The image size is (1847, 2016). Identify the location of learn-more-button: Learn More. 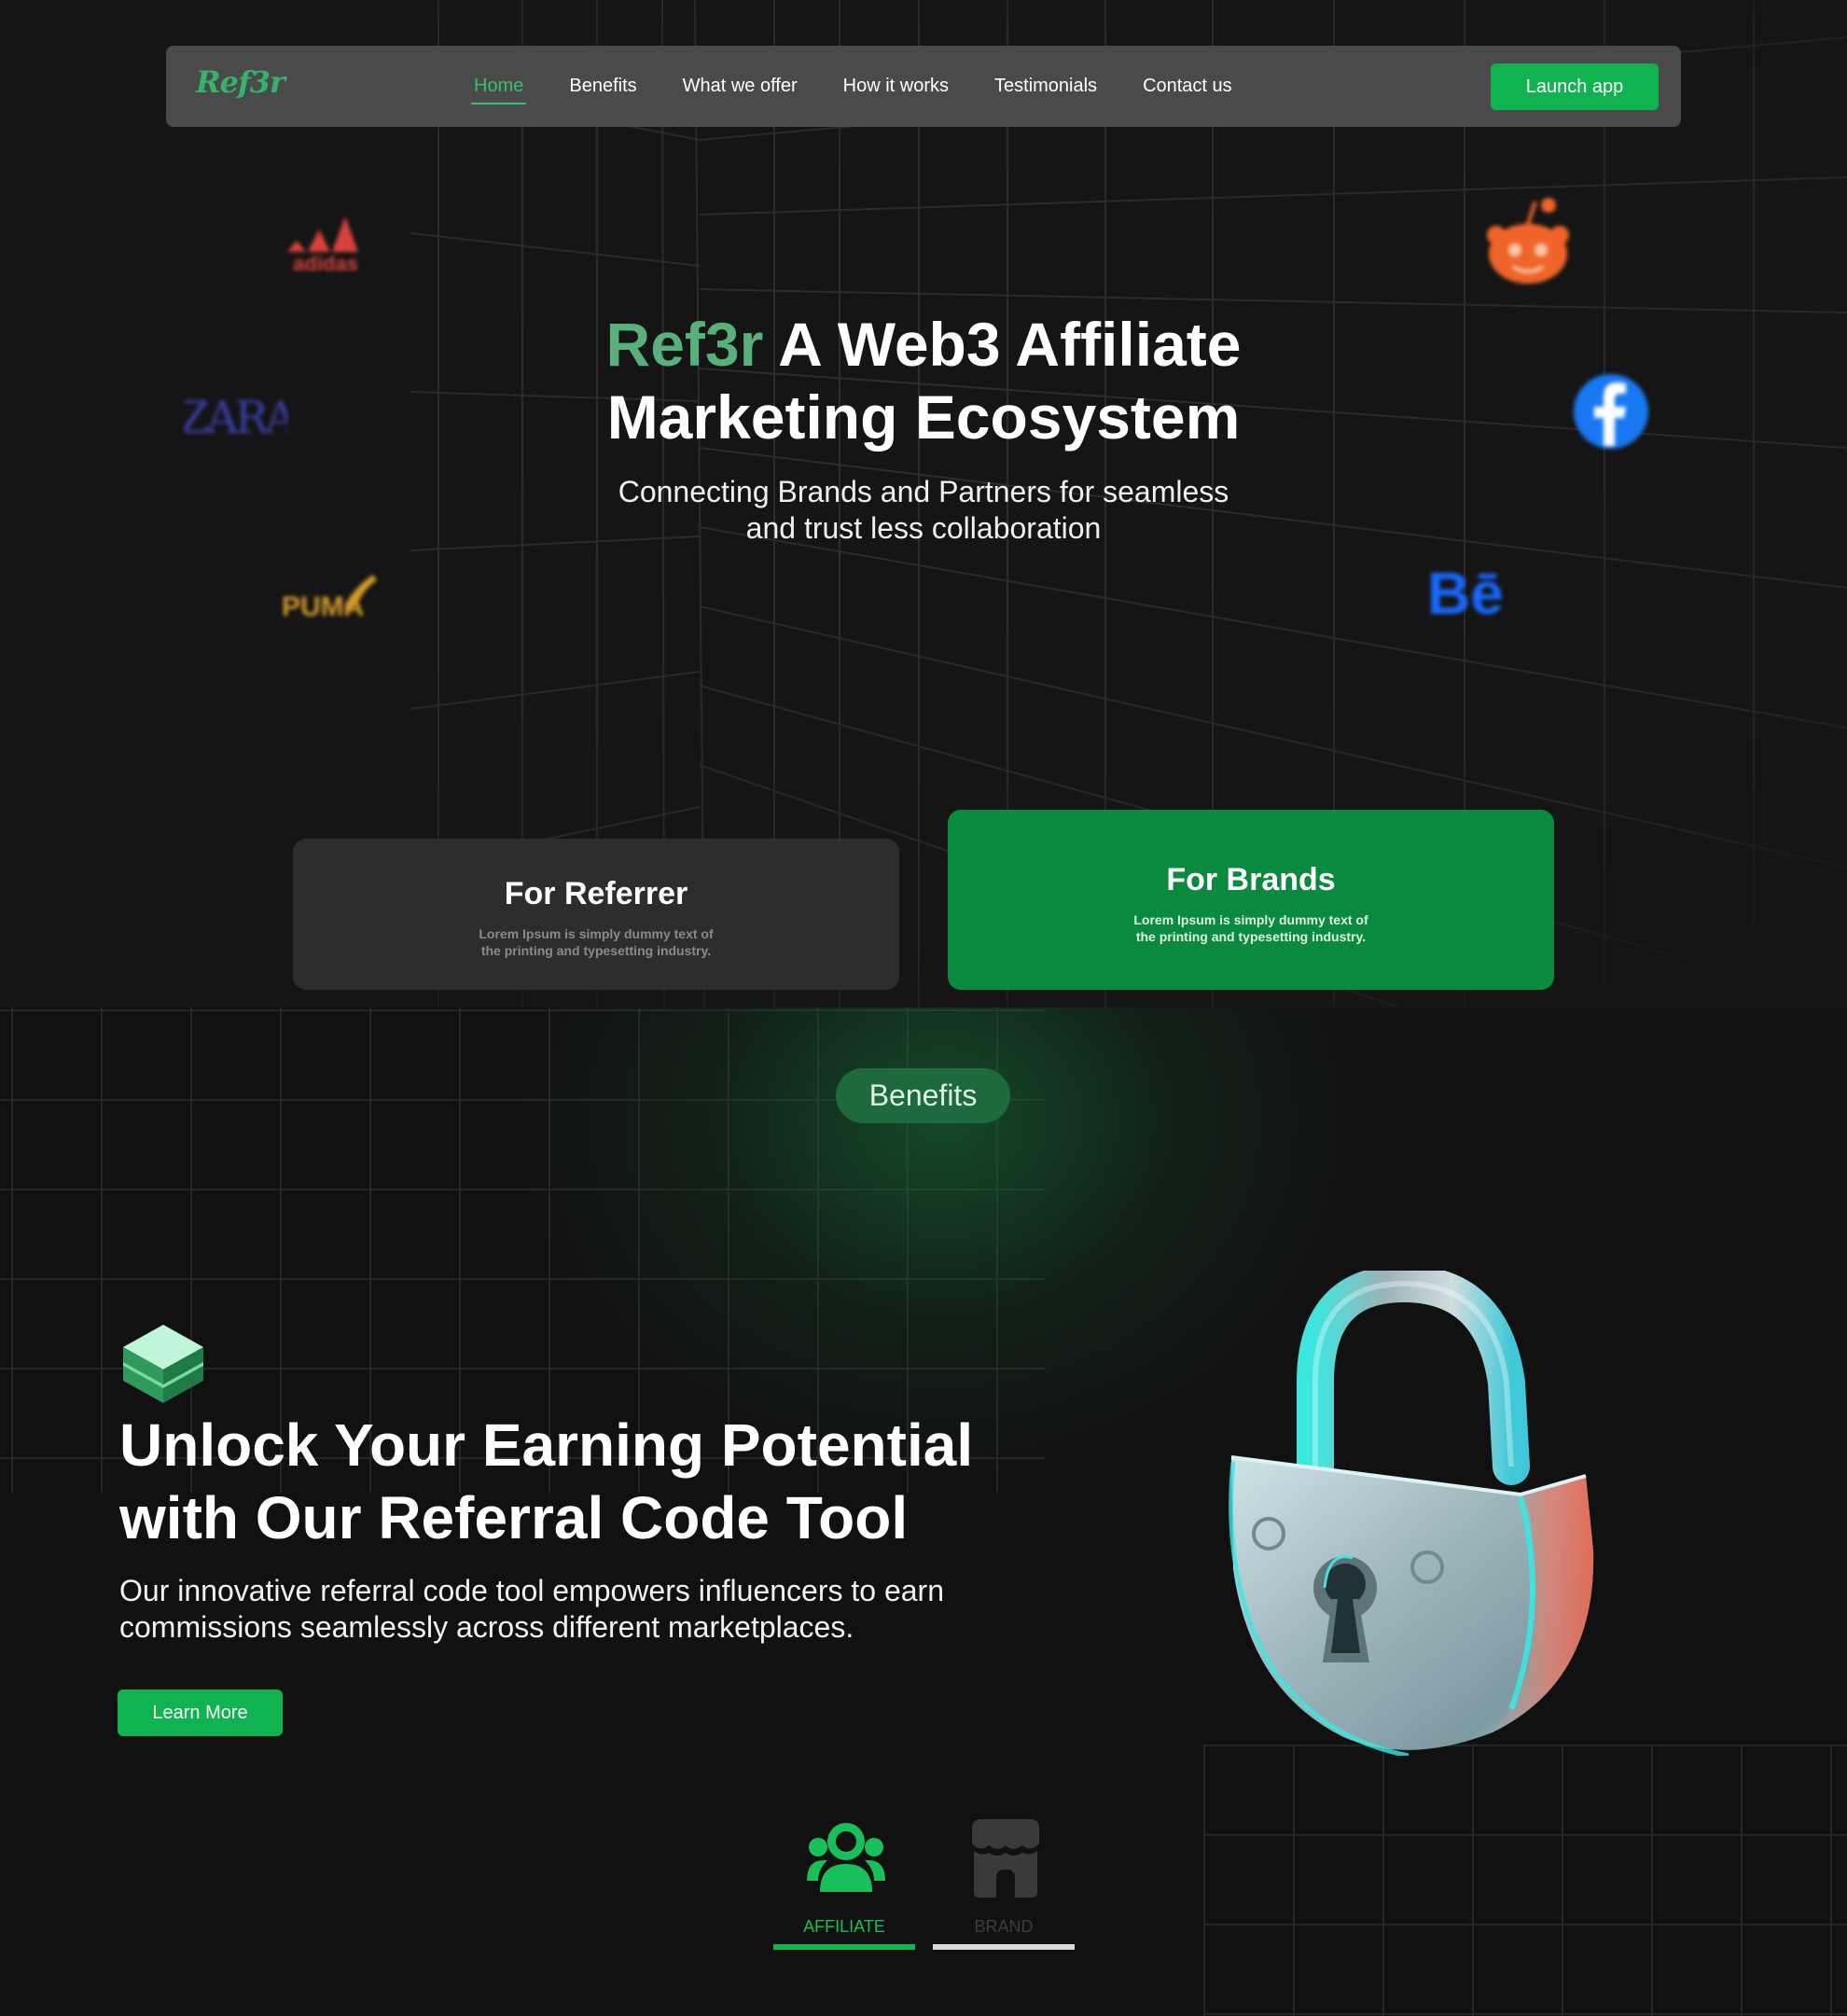
(200, 1713).